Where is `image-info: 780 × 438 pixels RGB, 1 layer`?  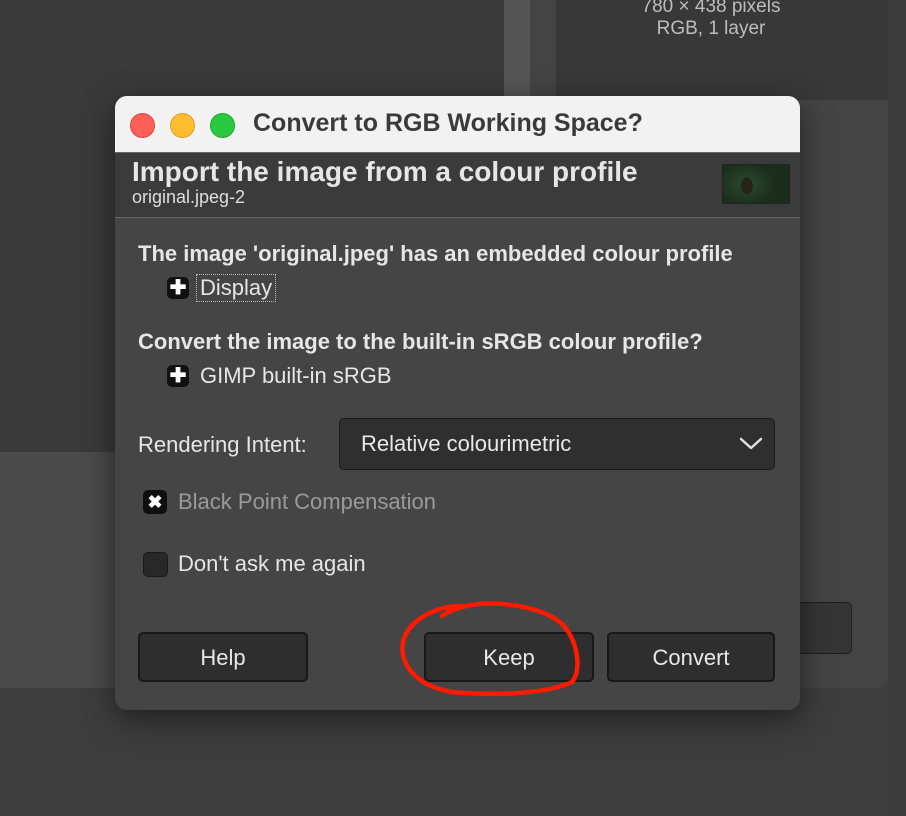 image-info: 780 × 438 pixels RGB, 1 layer is located at coordinates (711, 20).